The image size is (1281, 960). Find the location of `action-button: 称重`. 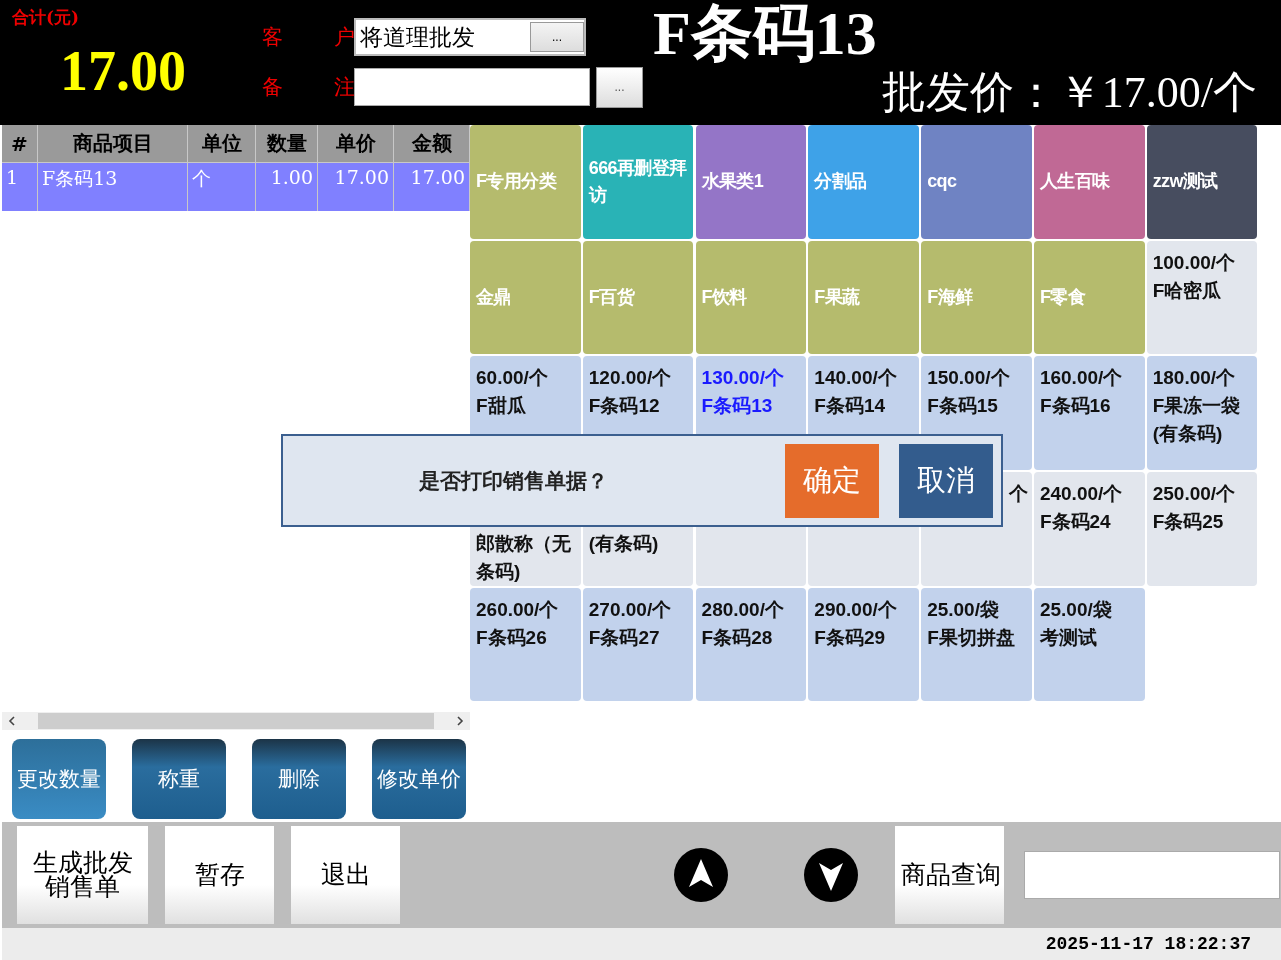

action-button: 称重 is located at coordinates (179, 779).